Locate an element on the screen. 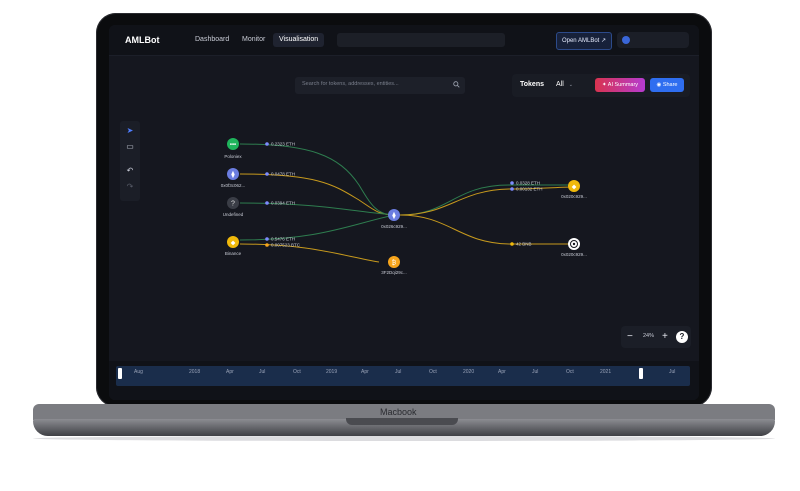 This screenshot has width=800, height=491. node-undefined: ? Undefined is located at coordinates (233, 207).